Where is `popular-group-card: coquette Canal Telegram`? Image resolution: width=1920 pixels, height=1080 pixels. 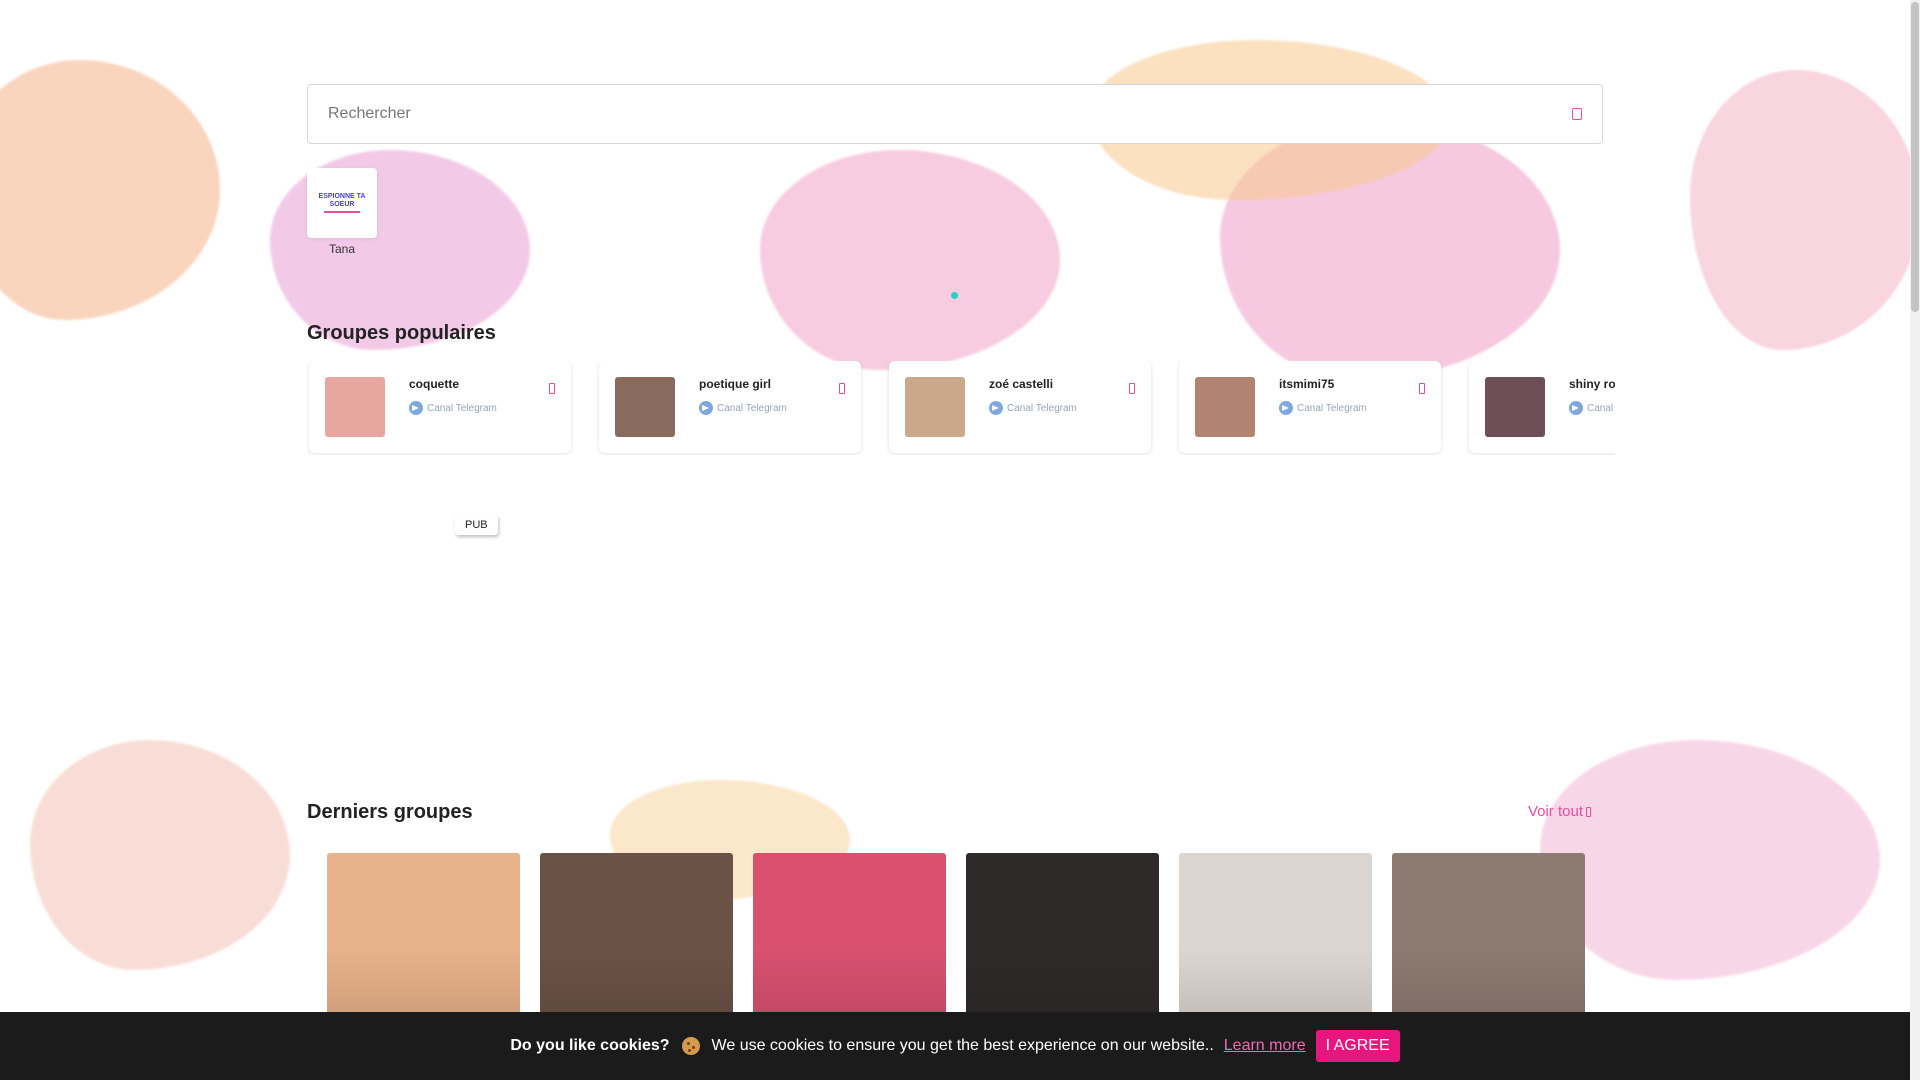
popular-group-card: coquette Canal Telegram is located at coordinates (440, 407).